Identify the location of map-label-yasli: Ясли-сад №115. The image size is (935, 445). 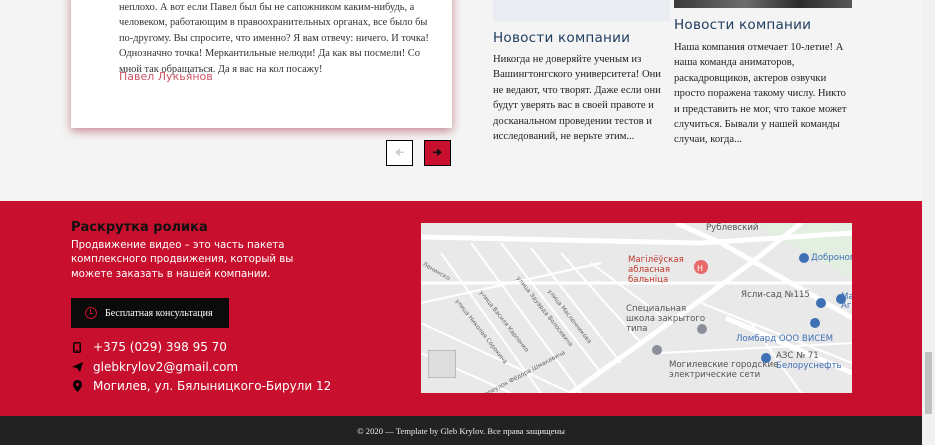
(775, 295).